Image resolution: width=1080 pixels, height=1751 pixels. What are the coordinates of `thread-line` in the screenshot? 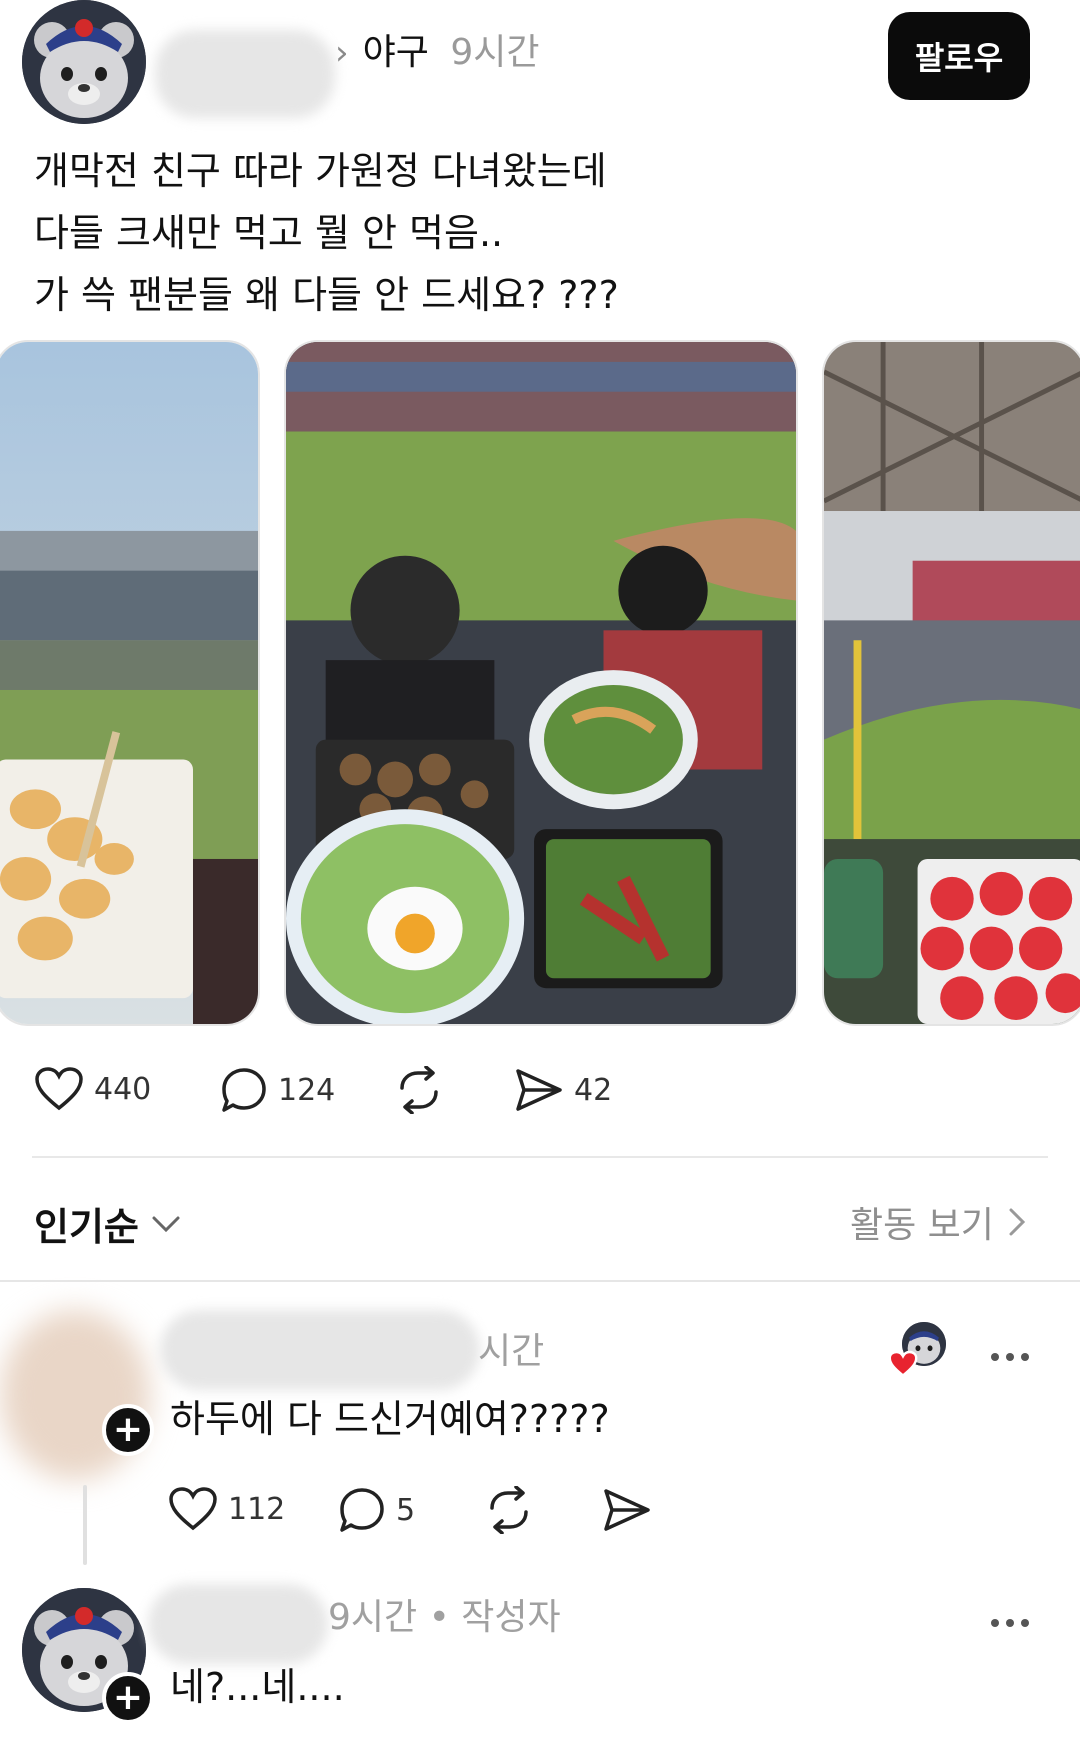 It's located at (85, 1525).